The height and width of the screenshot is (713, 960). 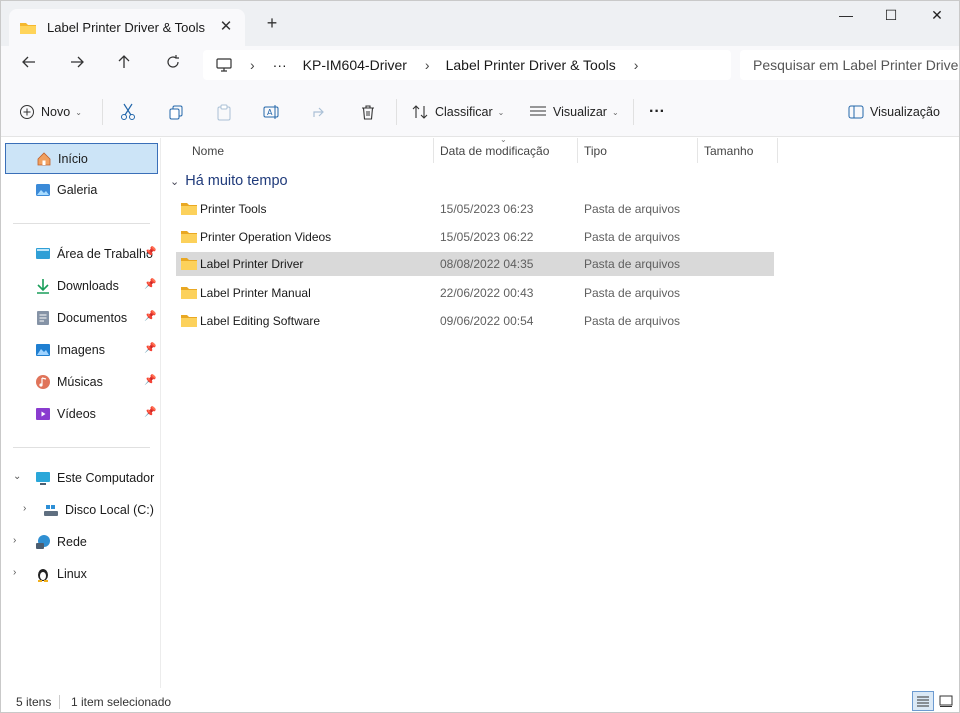 I want to click on title-bar: Label Printer Driver & Tools ✕ + — ☐ ✕, so click(x=480, y=23).